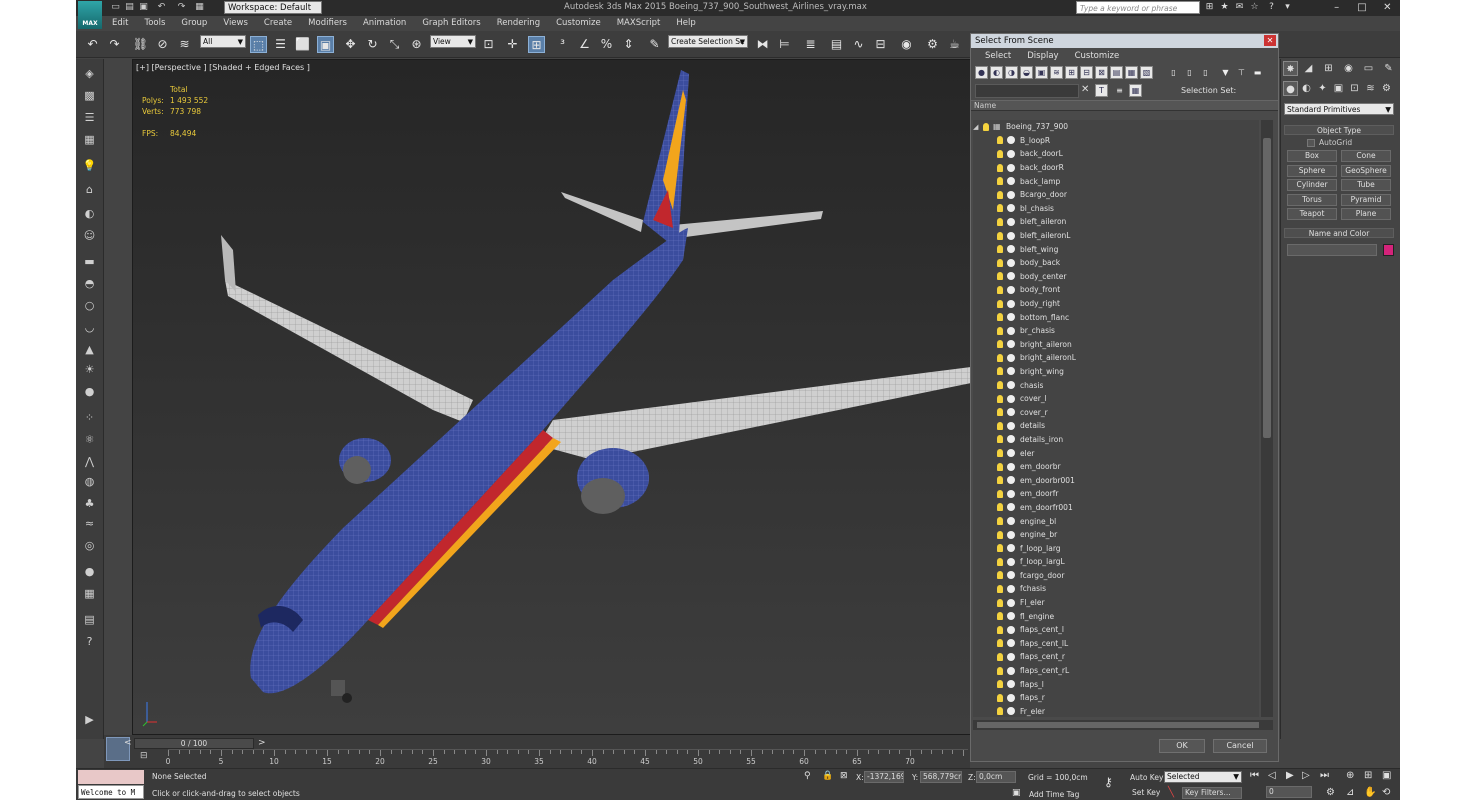 The height and width of the screenshot is (800, 1480). I want to click on display-groups-icon: ⊞, so click(1071, 72).